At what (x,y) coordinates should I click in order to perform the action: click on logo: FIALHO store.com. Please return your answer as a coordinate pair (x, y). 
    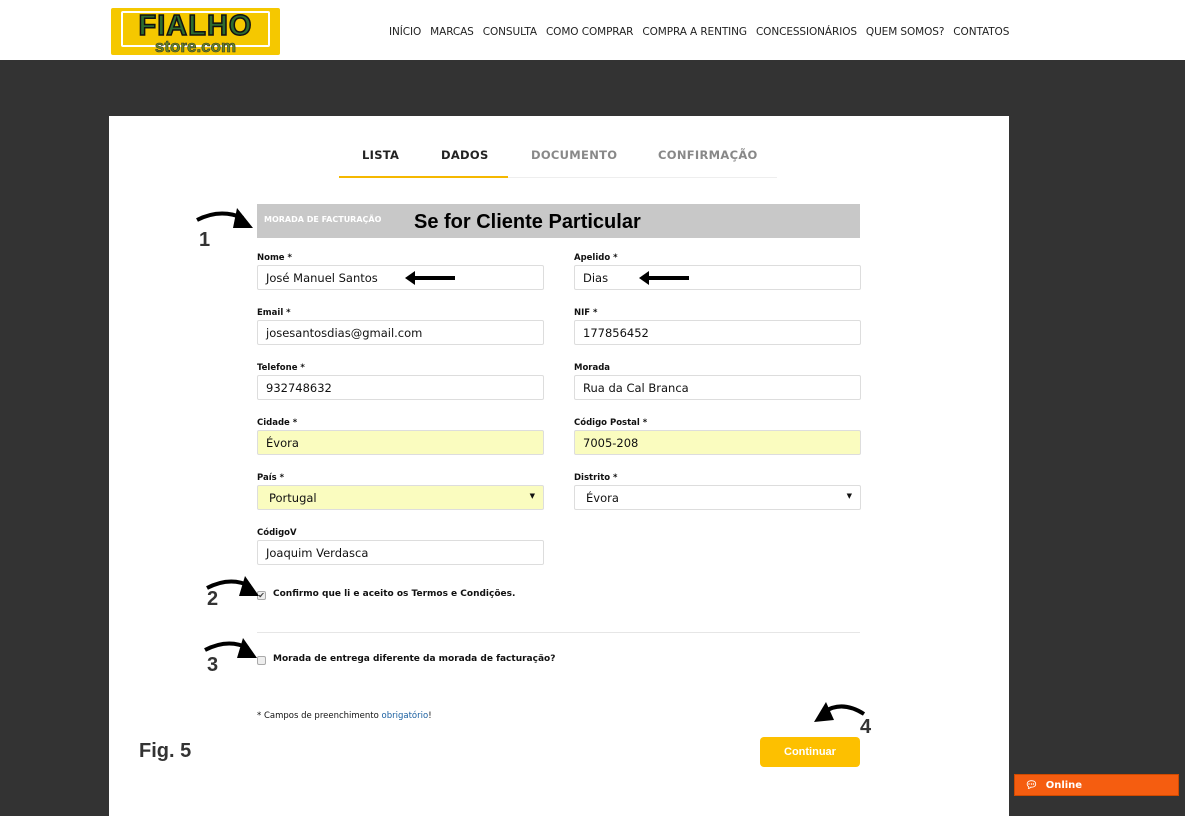
    Looking at the image, I should click on (195, 31).